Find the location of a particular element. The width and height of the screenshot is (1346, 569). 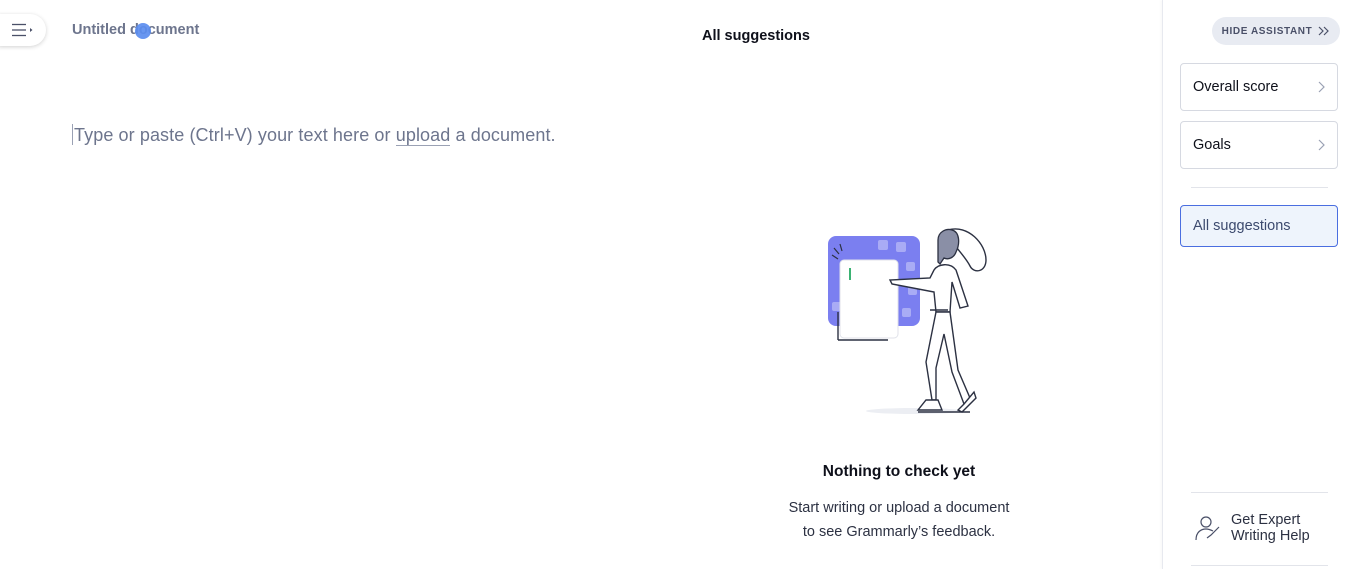

get-expert-help-button: Get Expert Writing Help is located at coordinates (1263, 528).